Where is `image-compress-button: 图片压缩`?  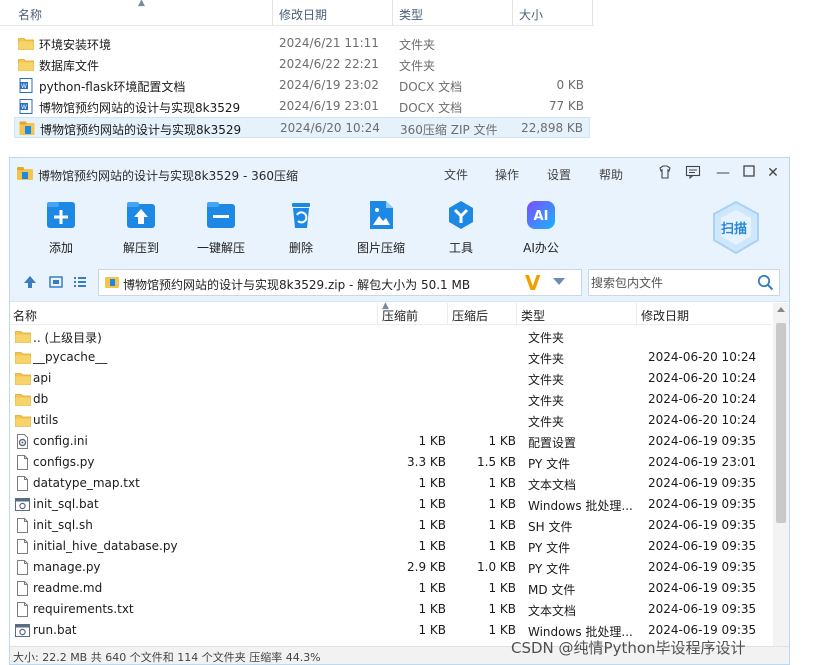
image-compress-button: 图片压缩 is located at coordinates (381, 227).